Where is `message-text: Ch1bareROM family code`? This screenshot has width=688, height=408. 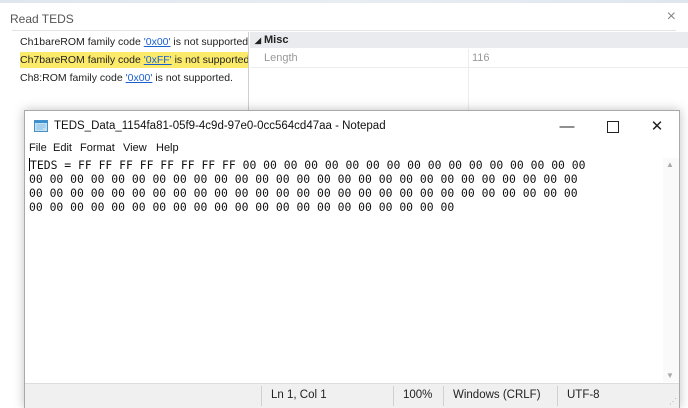 message-text: Ch1bareROM family code is located at coordinates (82, 42).